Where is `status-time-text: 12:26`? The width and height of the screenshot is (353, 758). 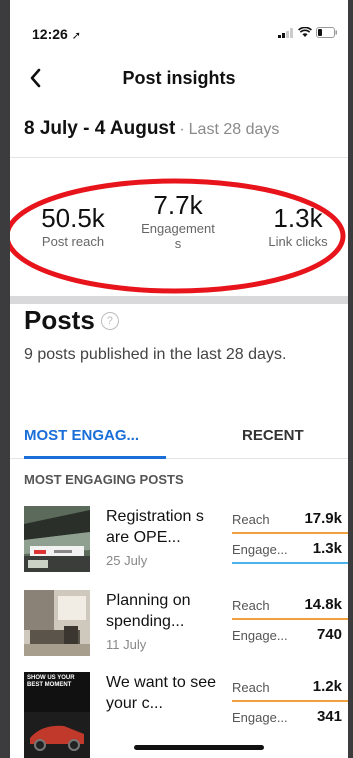
status-time-text: 12:26 is located at coordinates (50, 34).